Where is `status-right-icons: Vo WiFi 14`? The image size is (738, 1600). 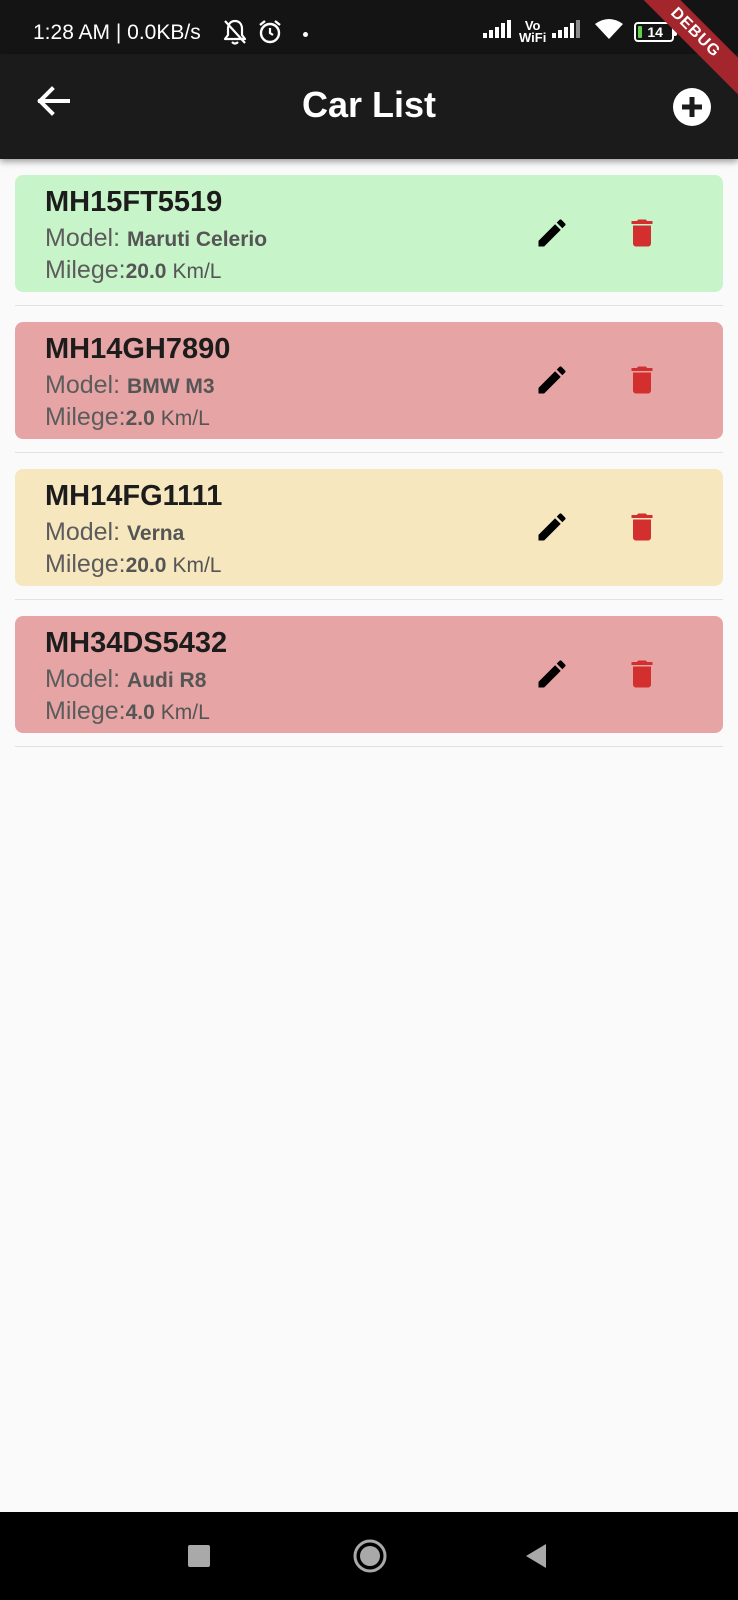
status-right-icons: Vo WiFi 14 is located at coordinates (588, 31).